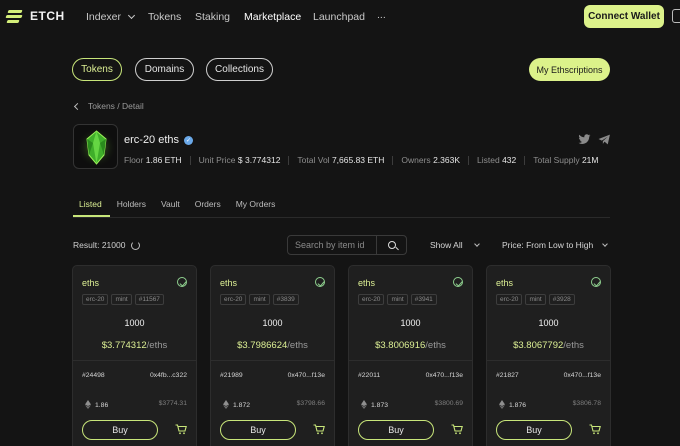  What do you see at coordinates (566, 160) in the screenshot?
I see `stat-total-supply: Total Supply 21M` at bounding box center [566, 160].